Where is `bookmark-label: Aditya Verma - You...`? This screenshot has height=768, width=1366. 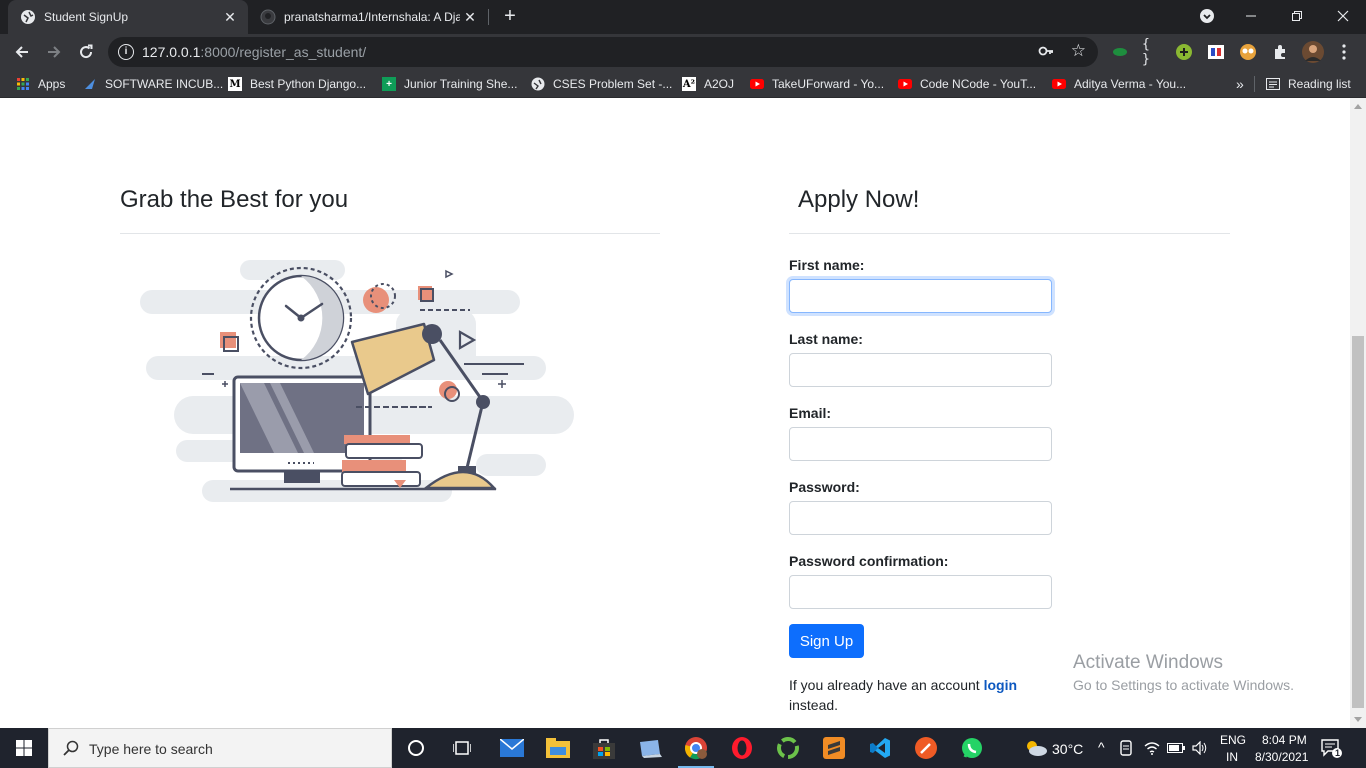 bookmark-label: Aditya Verma - You... is located at coordinates (1130, 84).